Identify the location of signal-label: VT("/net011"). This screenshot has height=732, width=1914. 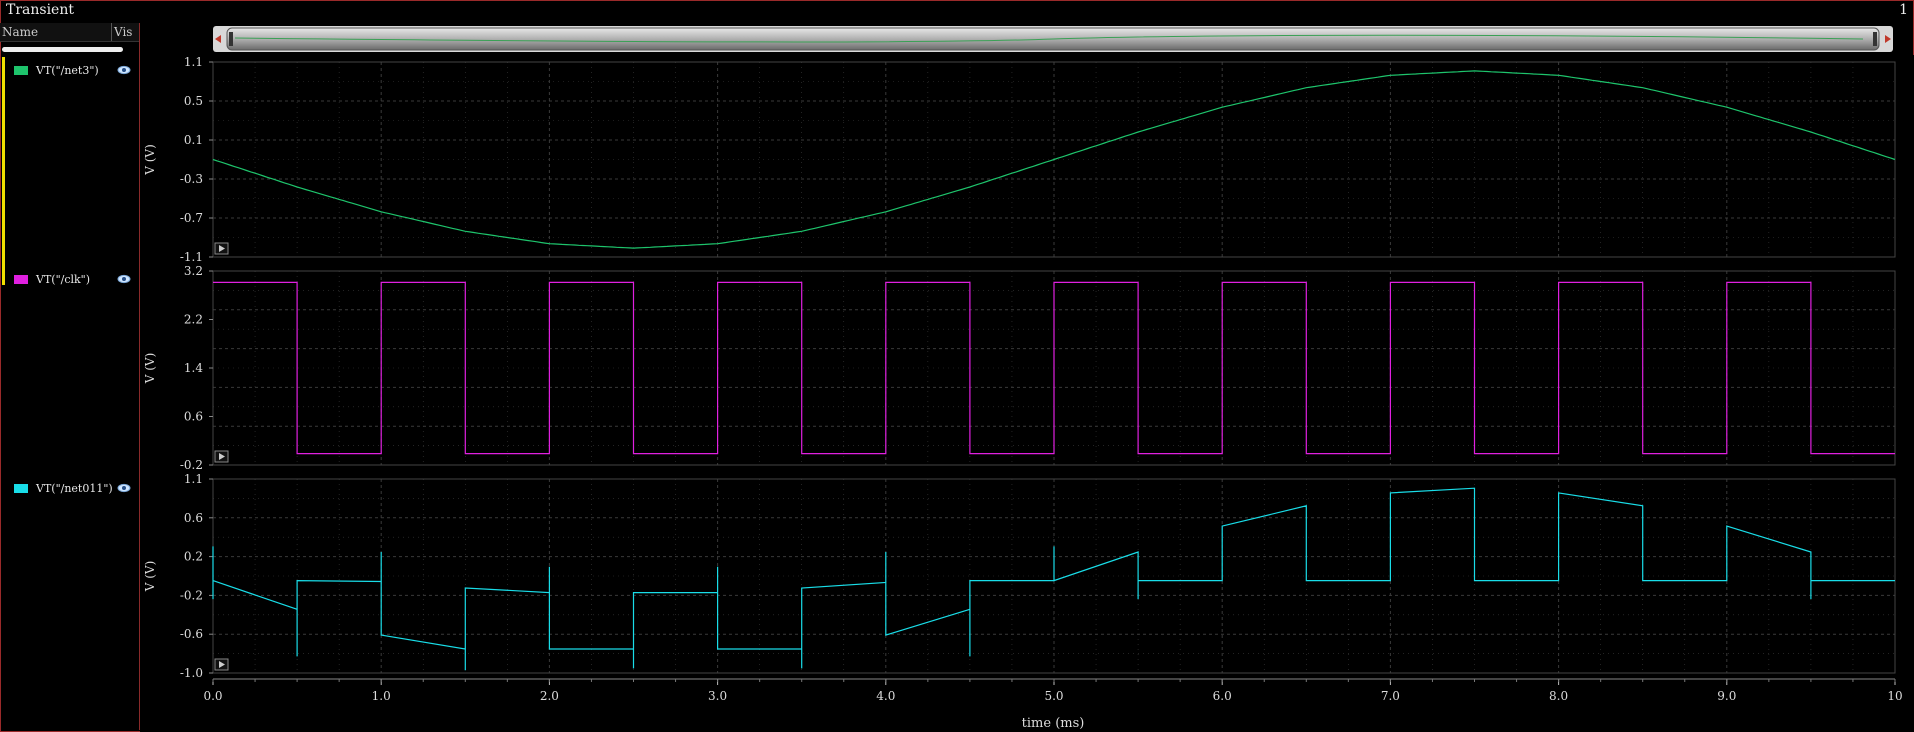
(74, 488).